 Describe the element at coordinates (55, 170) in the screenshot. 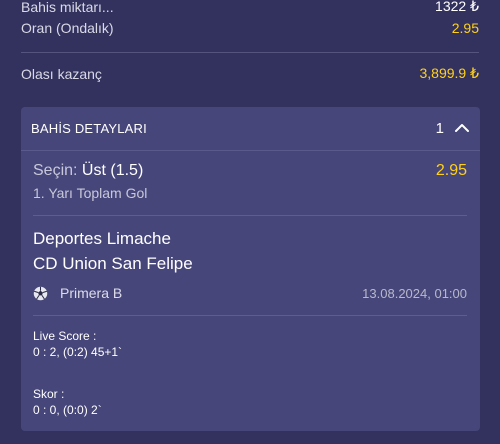

I see `selection-prefix: Seçin:` at that location.